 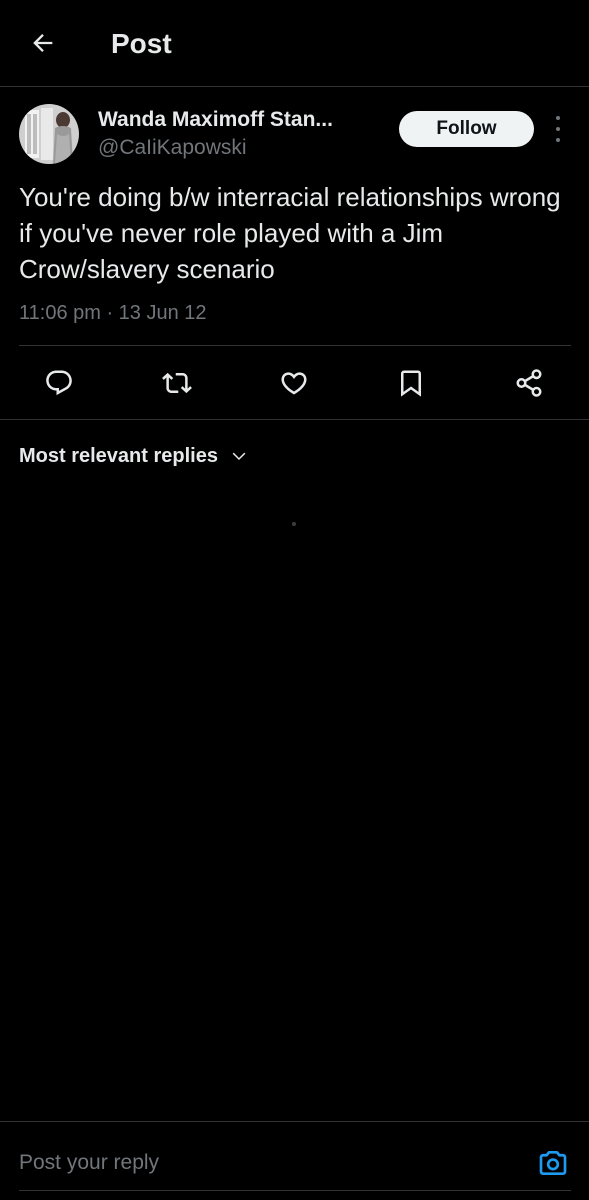 I want to click on repost-button, so click(x=177, y=383).